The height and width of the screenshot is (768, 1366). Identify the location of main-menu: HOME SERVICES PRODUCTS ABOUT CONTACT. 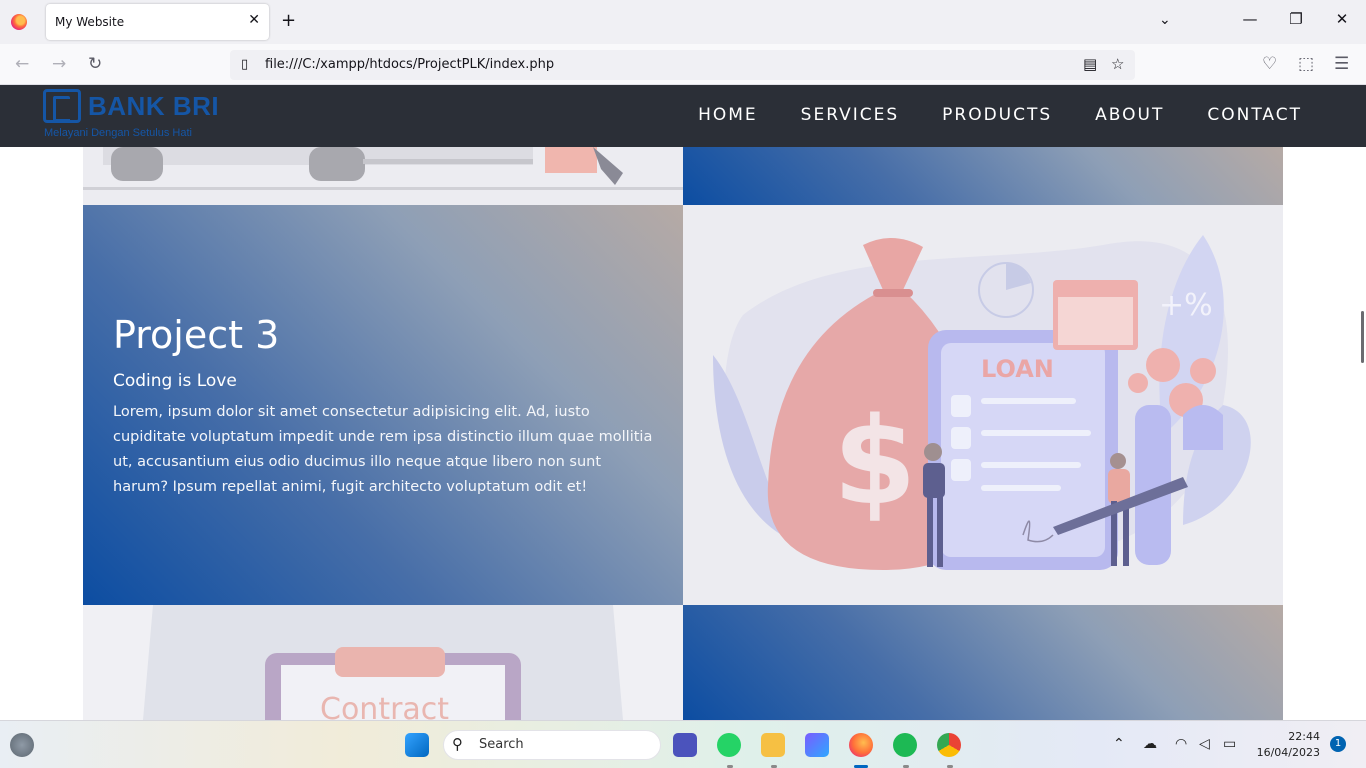
(1000, 115).